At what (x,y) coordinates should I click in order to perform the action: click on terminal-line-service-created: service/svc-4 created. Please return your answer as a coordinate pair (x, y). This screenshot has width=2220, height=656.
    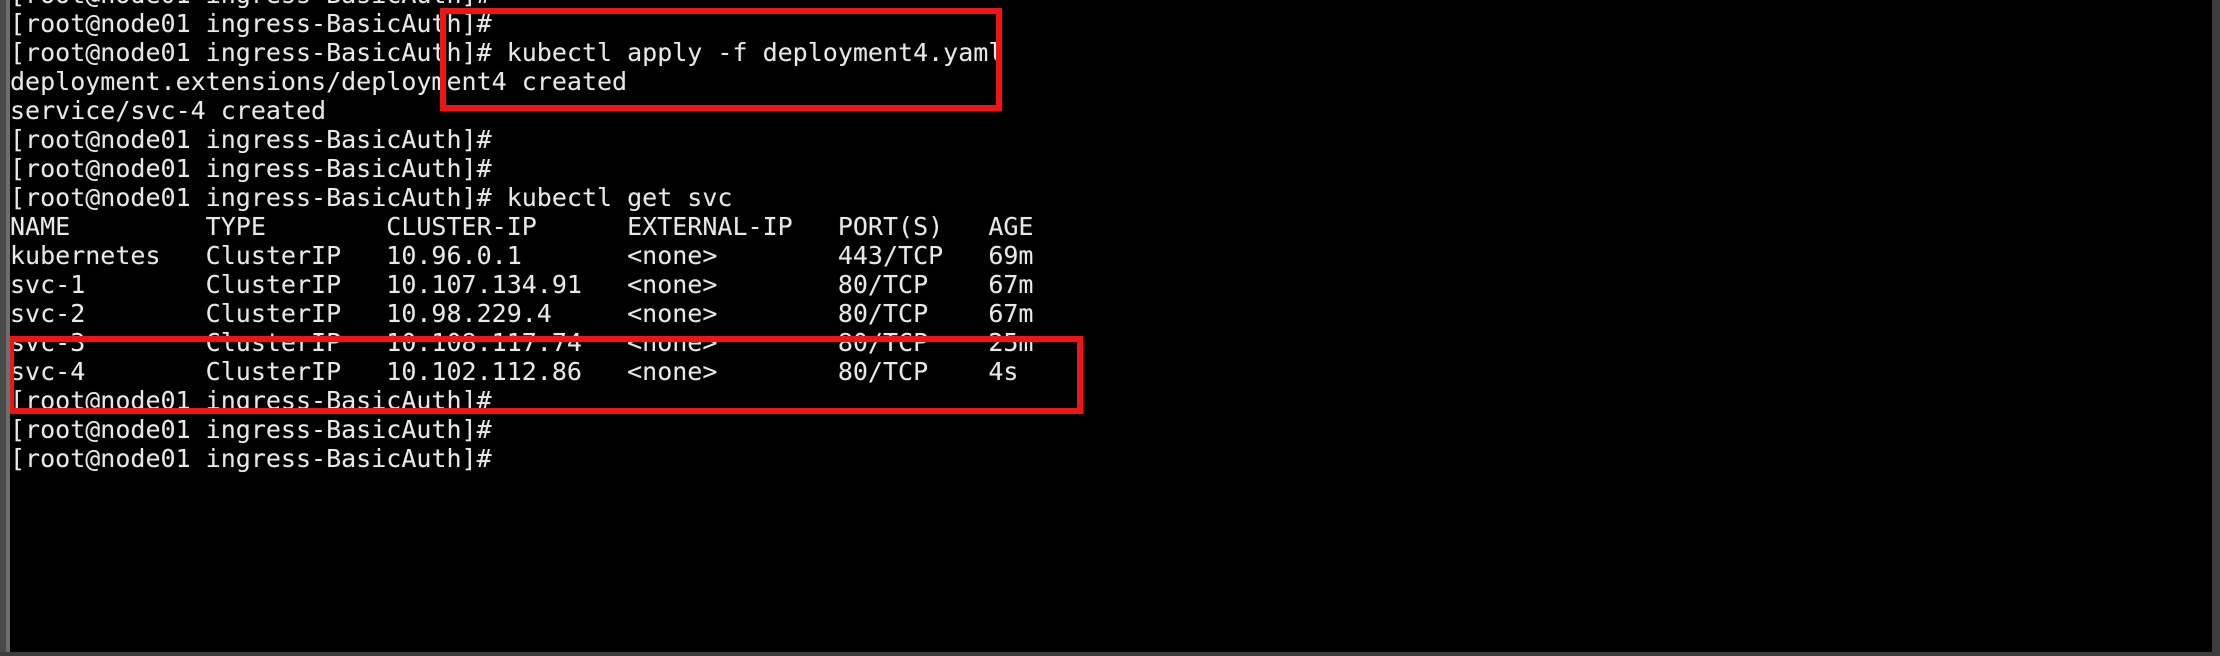
    Looking at the image, I should click on (168, 110).